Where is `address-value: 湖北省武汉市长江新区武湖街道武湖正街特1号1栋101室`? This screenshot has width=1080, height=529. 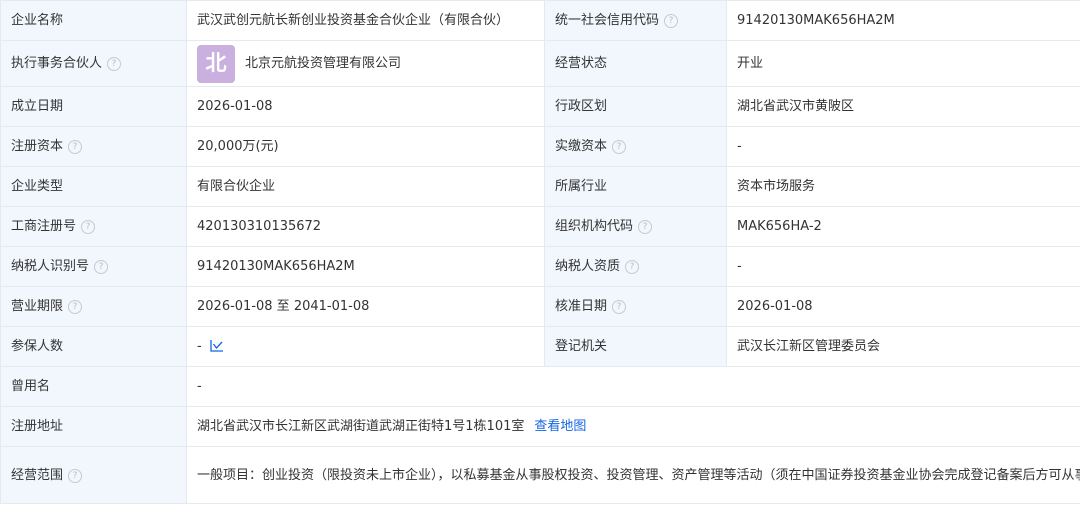 address-value: 湖北省武汉市长江新区武湖街道武湖正街特1号1栋101室 is located at coordinates (361, 426).